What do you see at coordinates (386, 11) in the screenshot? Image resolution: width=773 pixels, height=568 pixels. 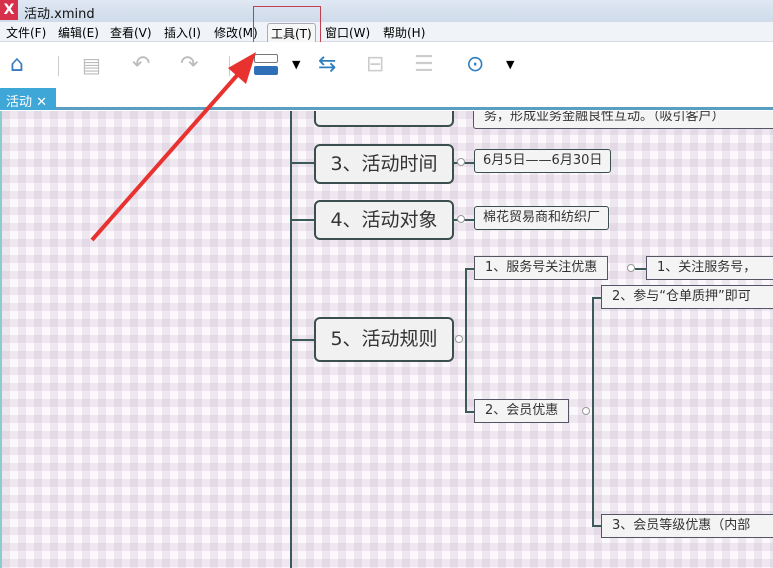 I see `title-bar: X 活动.xmind` at bounding box center [386, 11].